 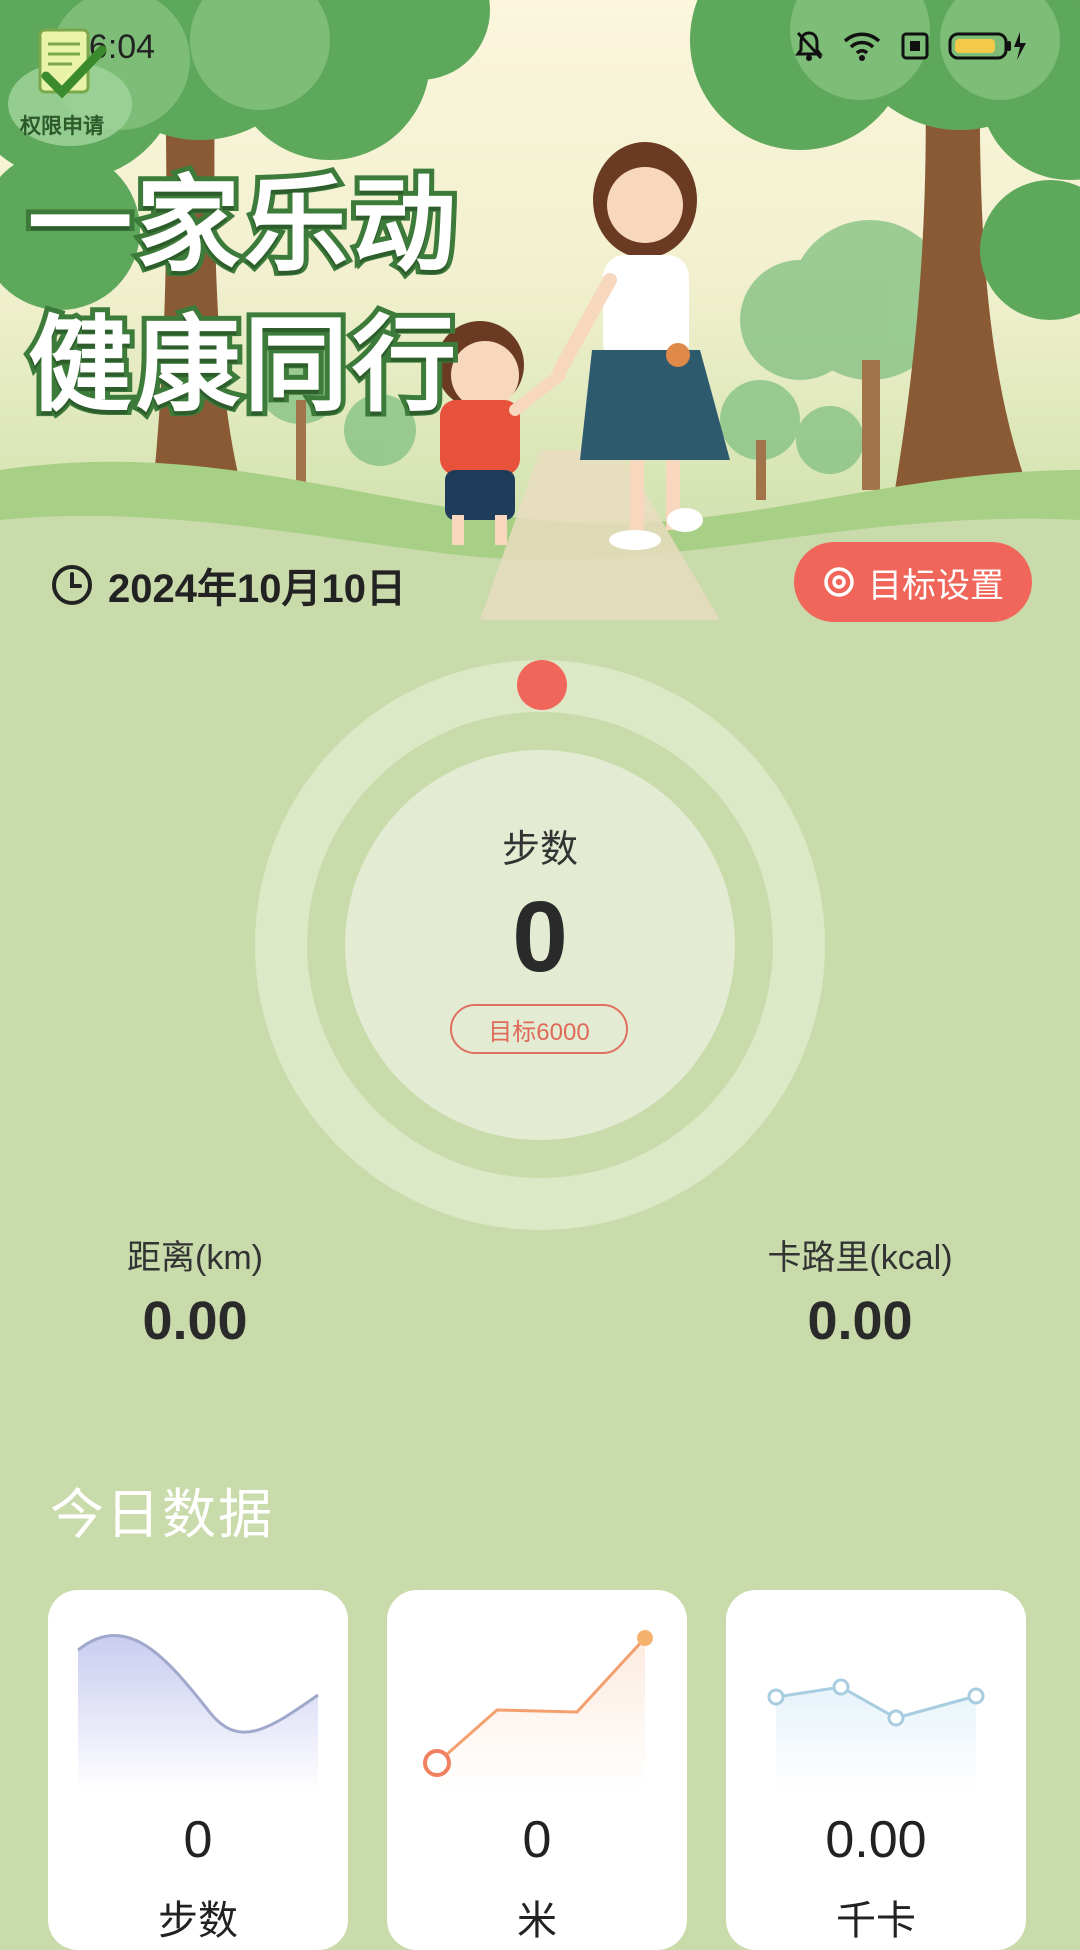 What do you see at coordinates (936, 585) in the screenshot?
I see `goal-settings-label: 目标设置` at bounding box center [936, 585].